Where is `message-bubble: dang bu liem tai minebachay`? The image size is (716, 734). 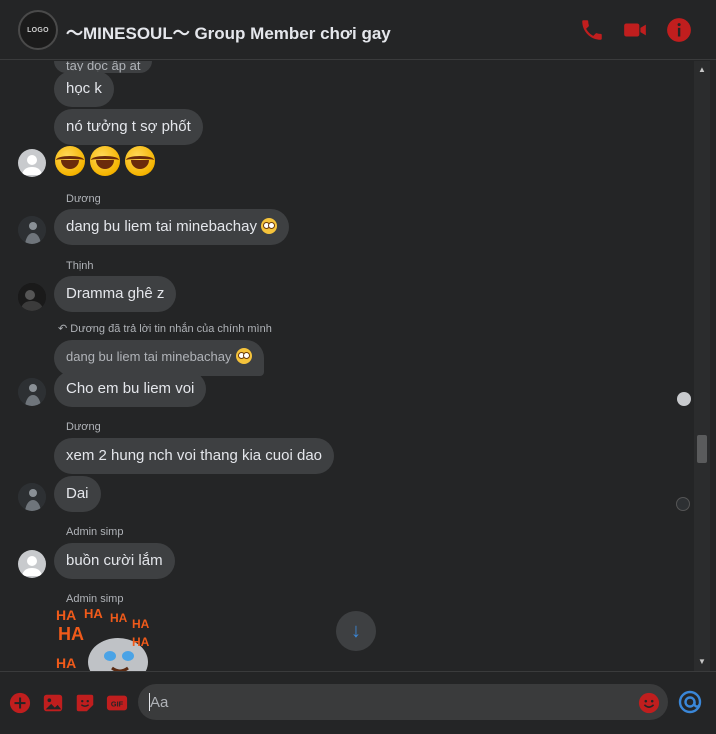
message-bubble: dang bu liem tai minebachay is located at coordinates (171, 227).